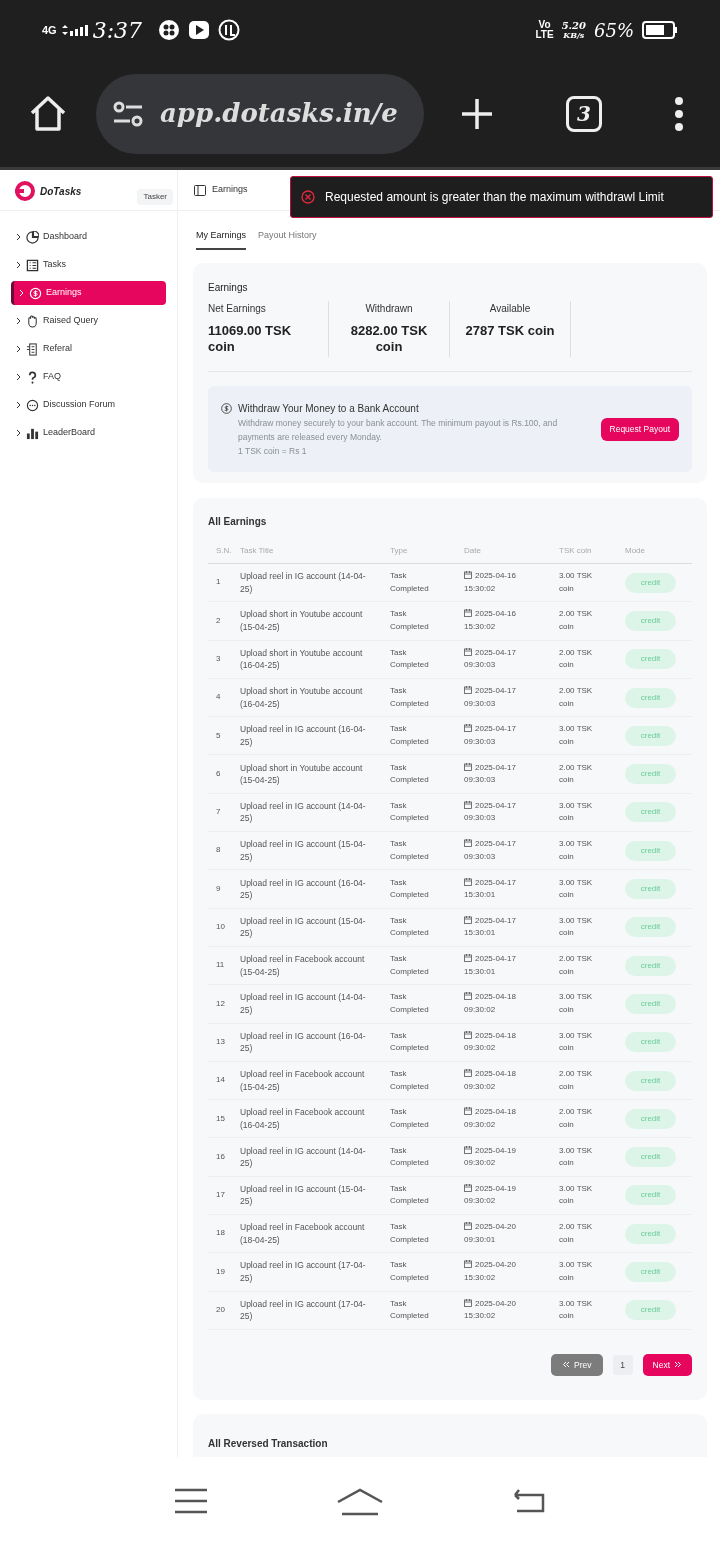 The height and width of the screenshot is (1544, 720). What do you see at coordinates (228, 288) in the screenshot?
I see `card-title: Earnings` at bounding box center [228, 288].